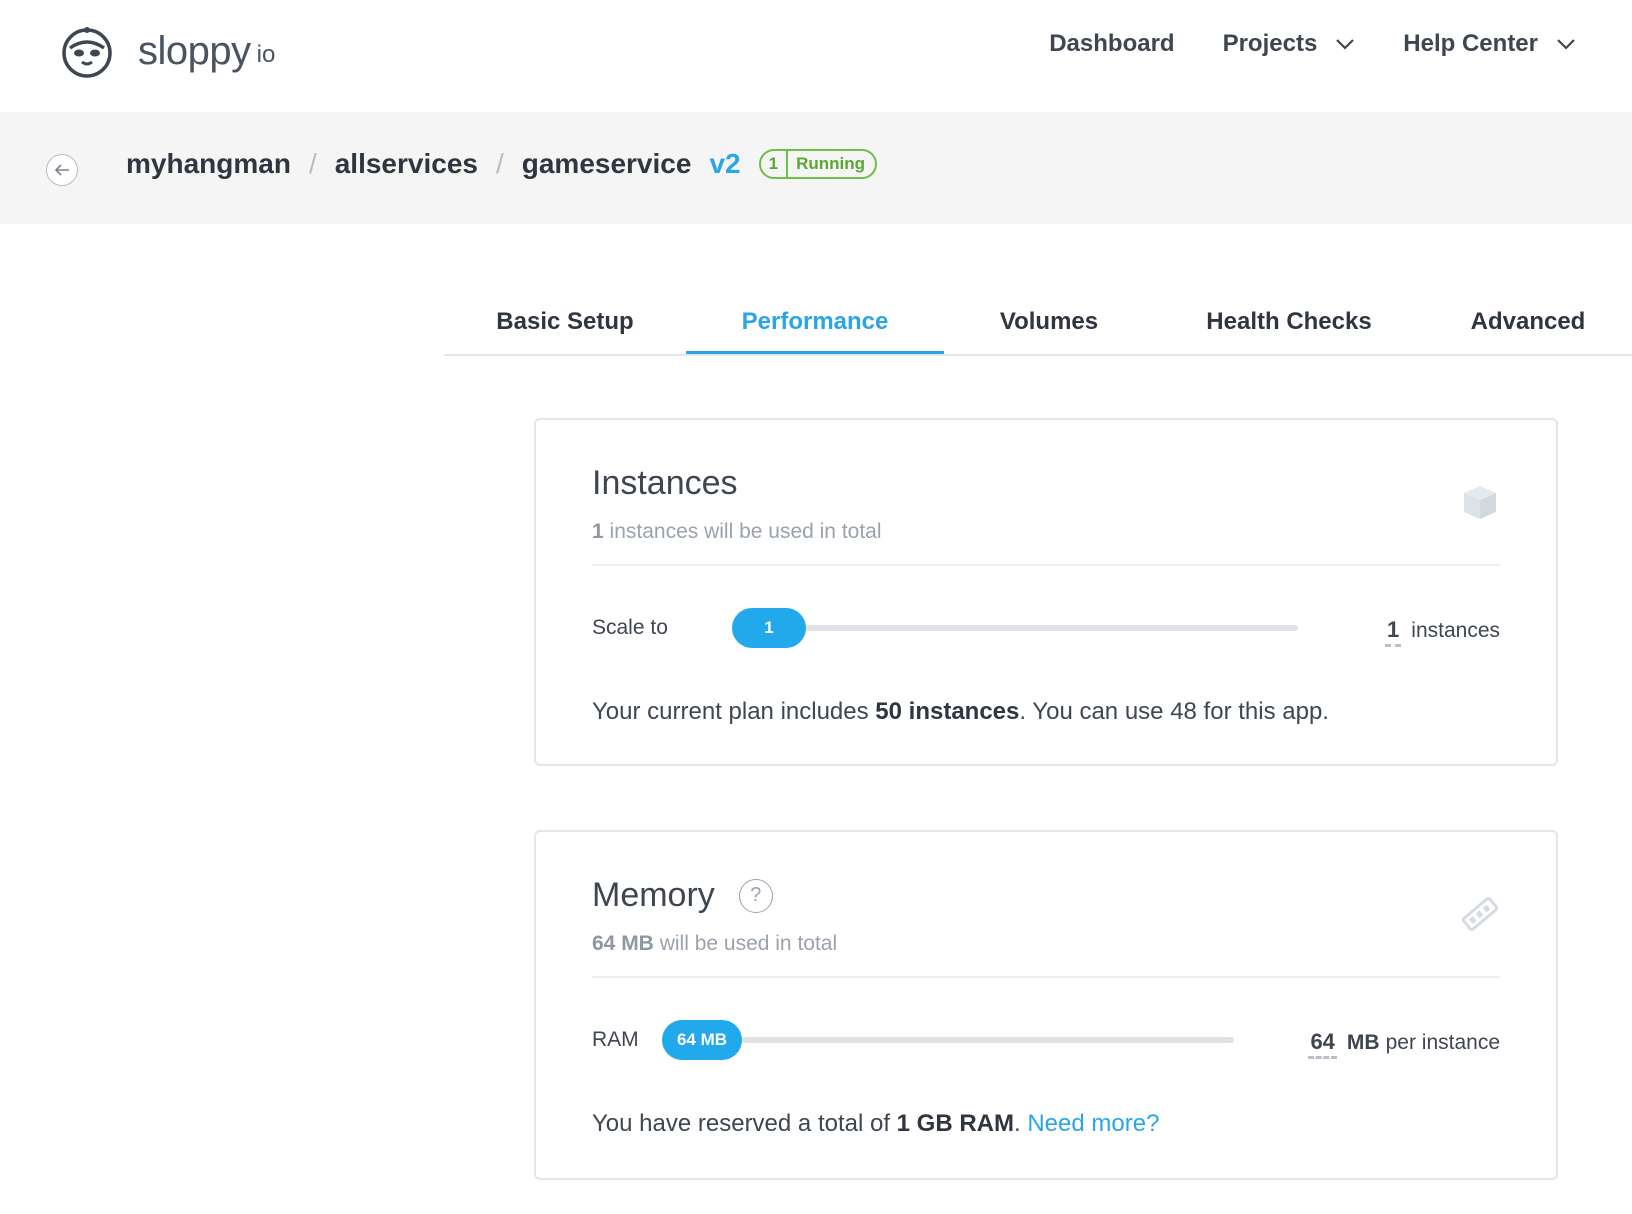  Describe the element at coordinates (565, 325) in the screenshot. I see `tab-basic-setup: Basic Setup` at that location.